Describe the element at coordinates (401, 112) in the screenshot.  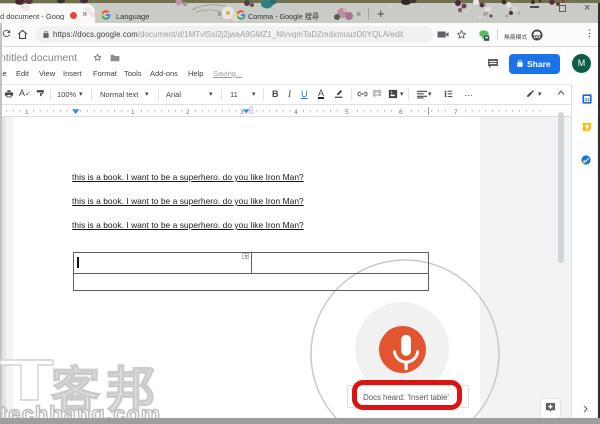
I see `svg-text: 6` at that location.